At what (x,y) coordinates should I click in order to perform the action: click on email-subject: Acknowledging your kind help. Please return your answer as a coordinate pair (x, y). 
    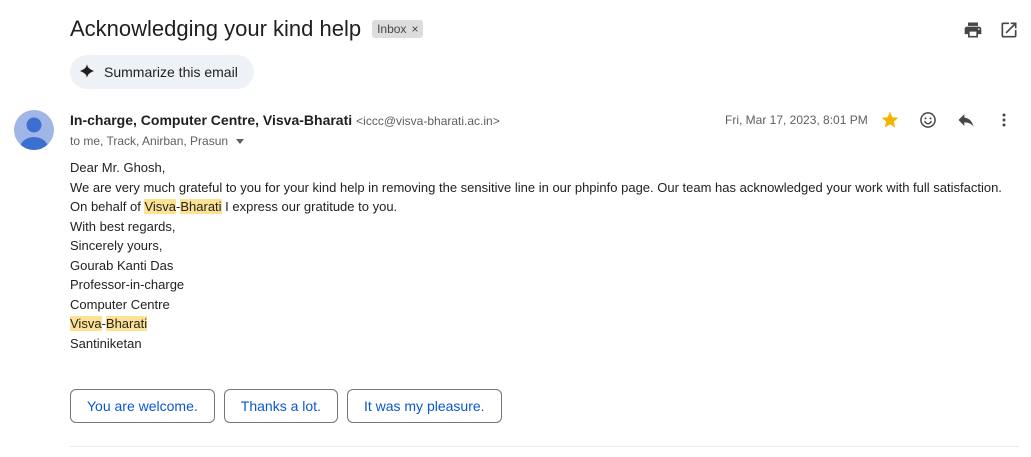
    Looking at the image, I should click on (216, 28).